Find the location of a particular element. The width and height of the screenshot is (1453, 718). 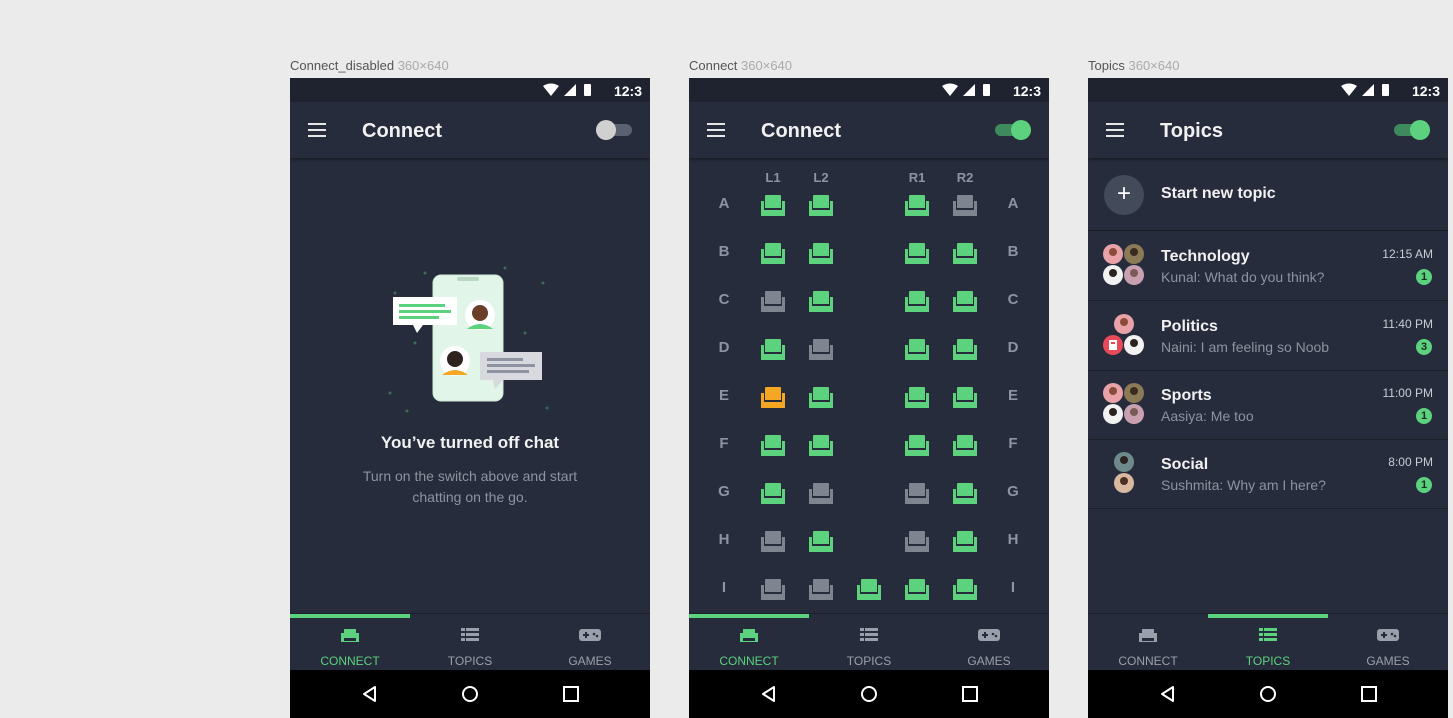

seat-g2-taken is located at coordinates (821, 493).